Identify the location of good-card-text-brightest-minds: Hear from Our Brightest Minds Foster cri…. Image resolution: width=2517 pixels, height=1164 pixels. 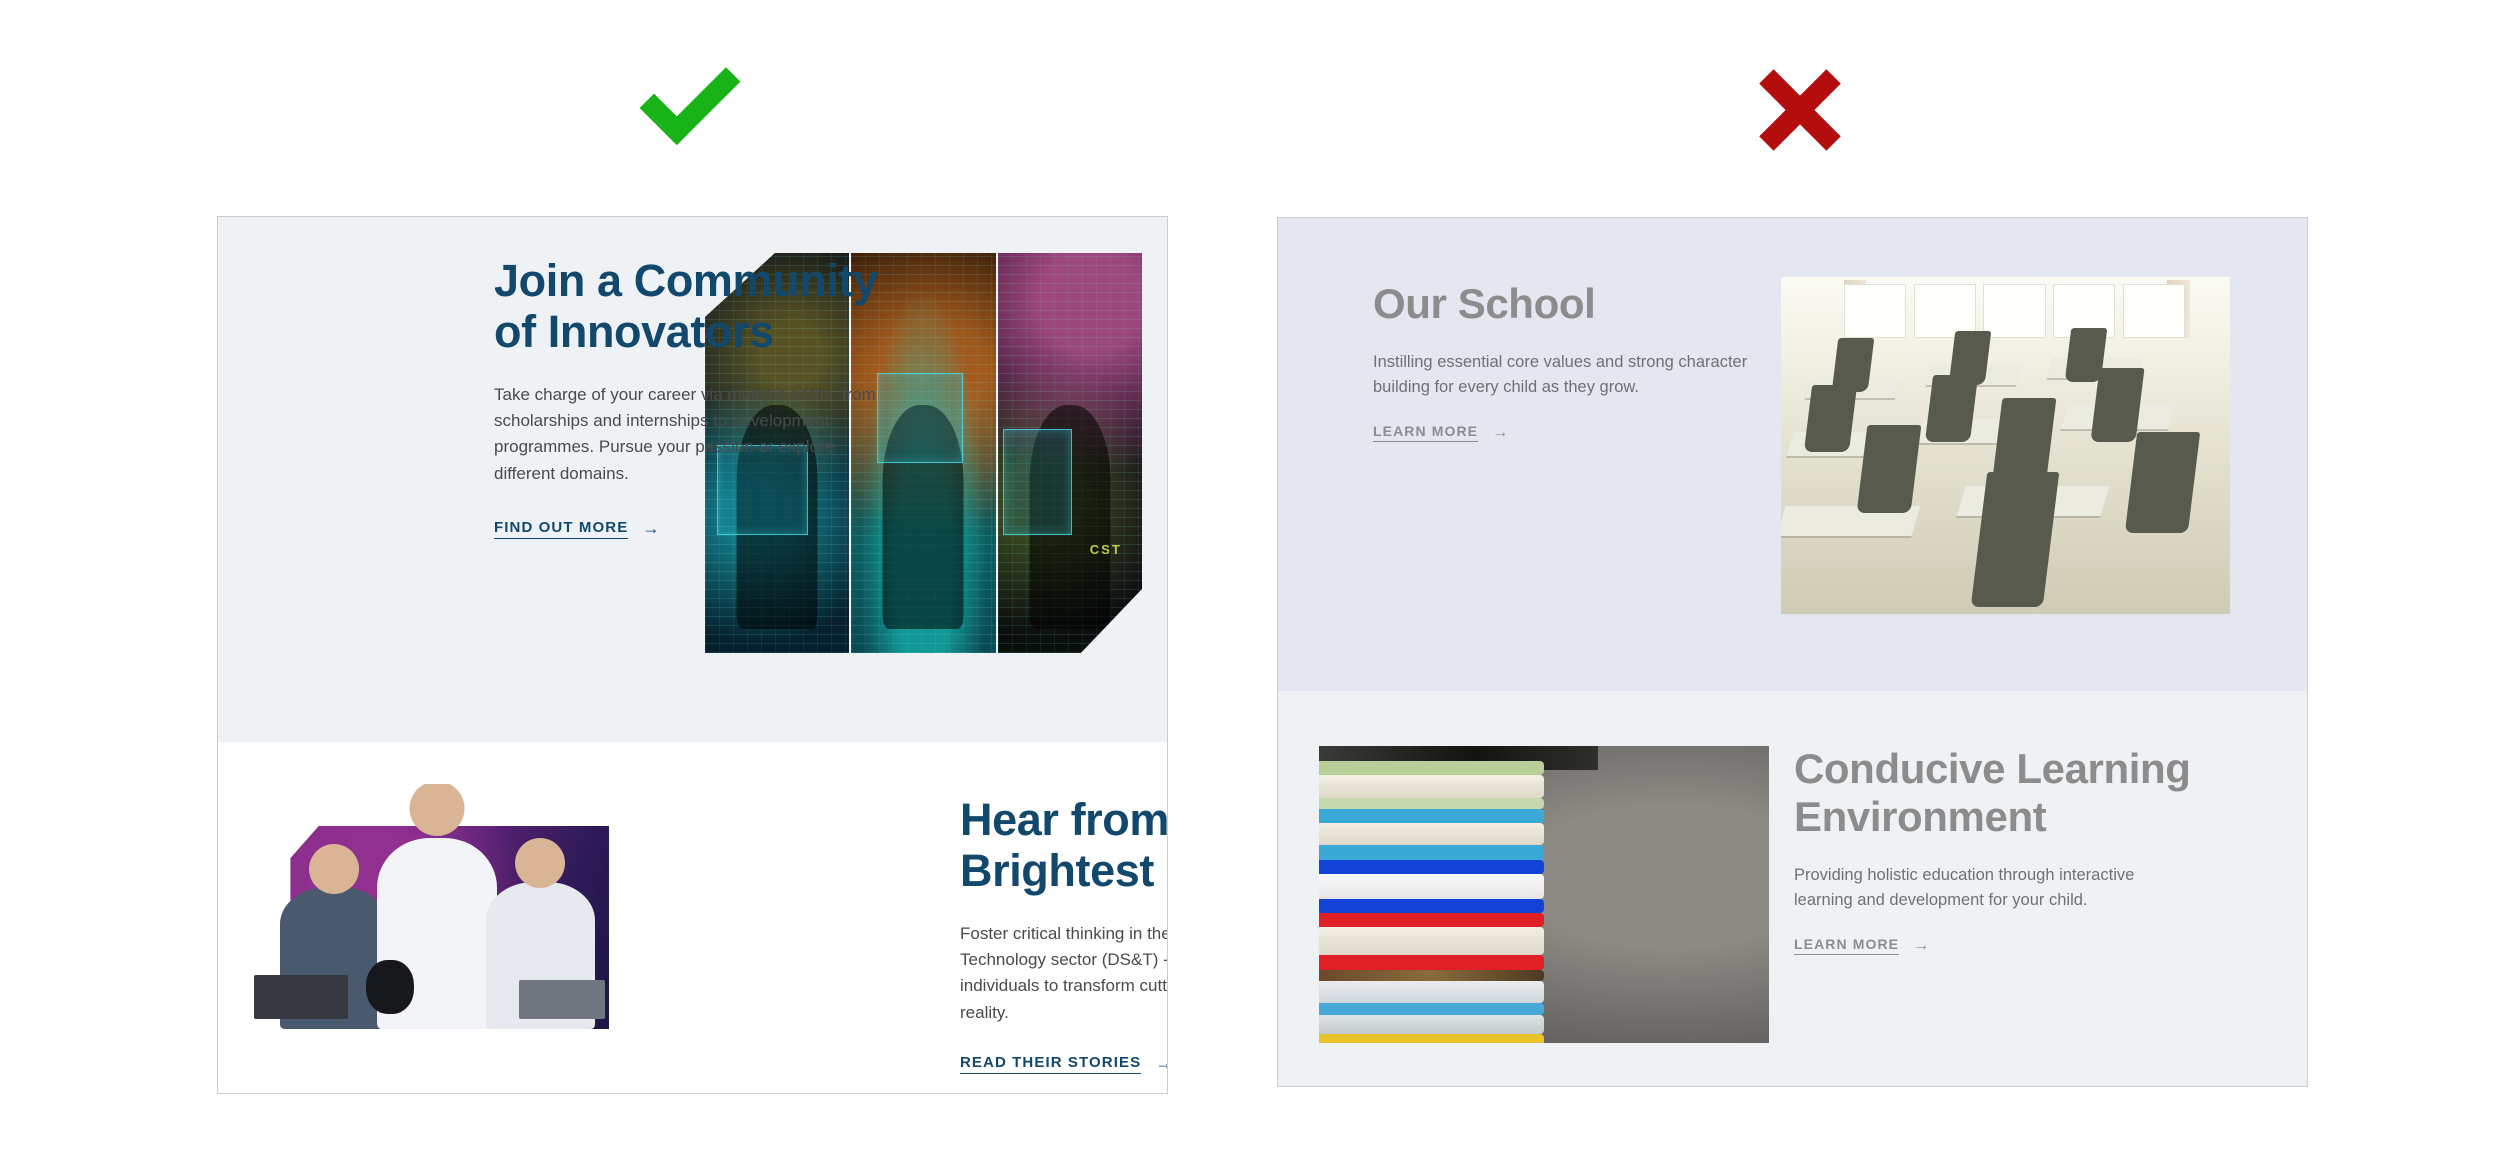
(1063, 934).